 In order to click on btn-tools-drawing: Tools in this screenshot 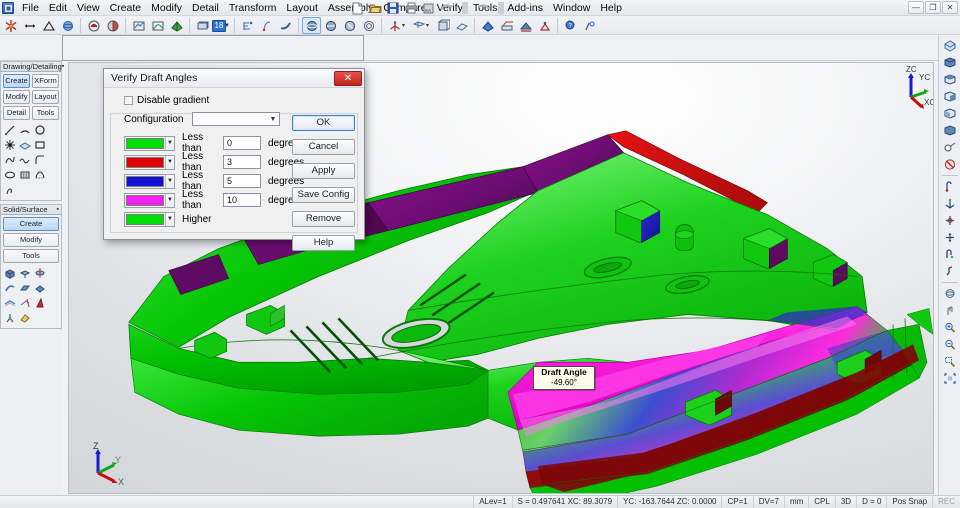, I will do `click(45, 113)`.